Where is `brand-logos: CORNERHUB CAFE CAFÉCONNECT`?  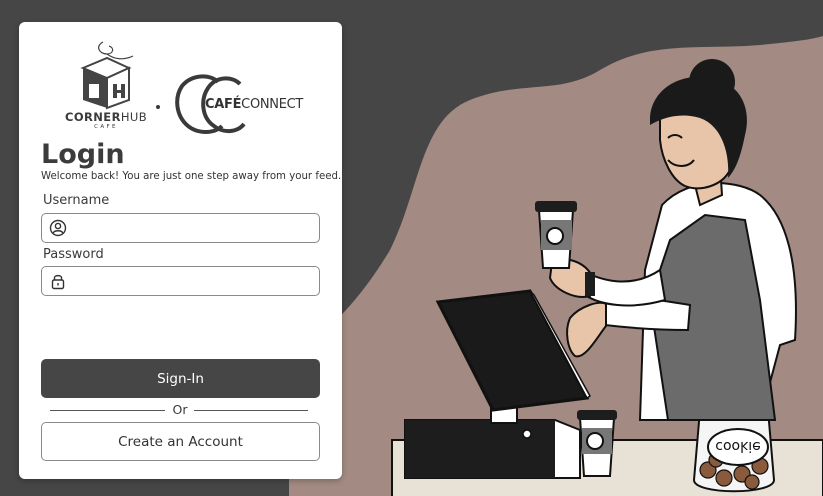 brand-logos: CORNERHUB CAFE CAFÉCONNECT is located at coordinates (180, 87).